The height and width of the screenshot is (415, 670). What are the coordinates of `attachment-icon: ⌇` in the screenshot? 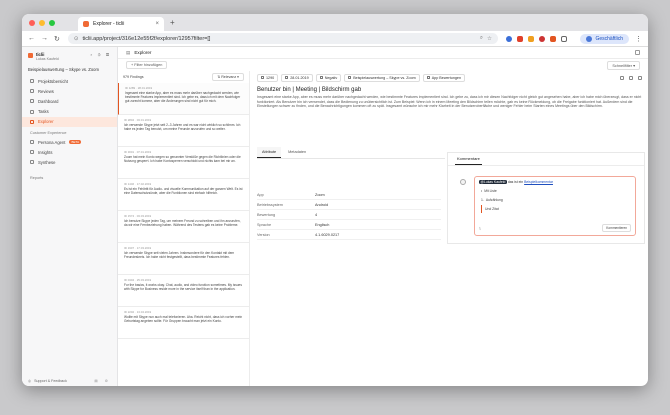 It's located at (480, 228).